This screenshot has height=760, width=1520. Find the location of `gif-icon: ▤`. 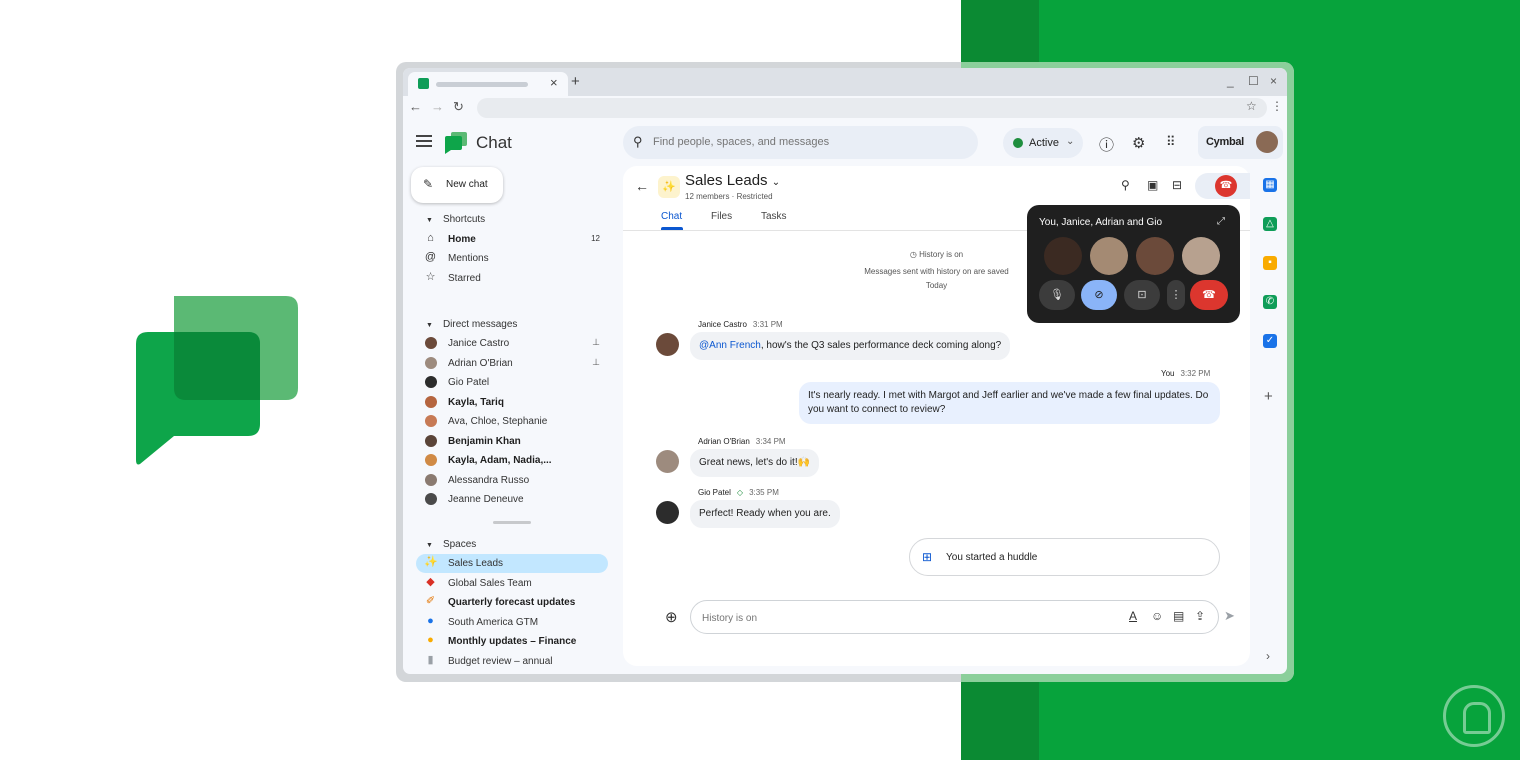

gif-icon: ▤ is located at coordinates (1178, 616).